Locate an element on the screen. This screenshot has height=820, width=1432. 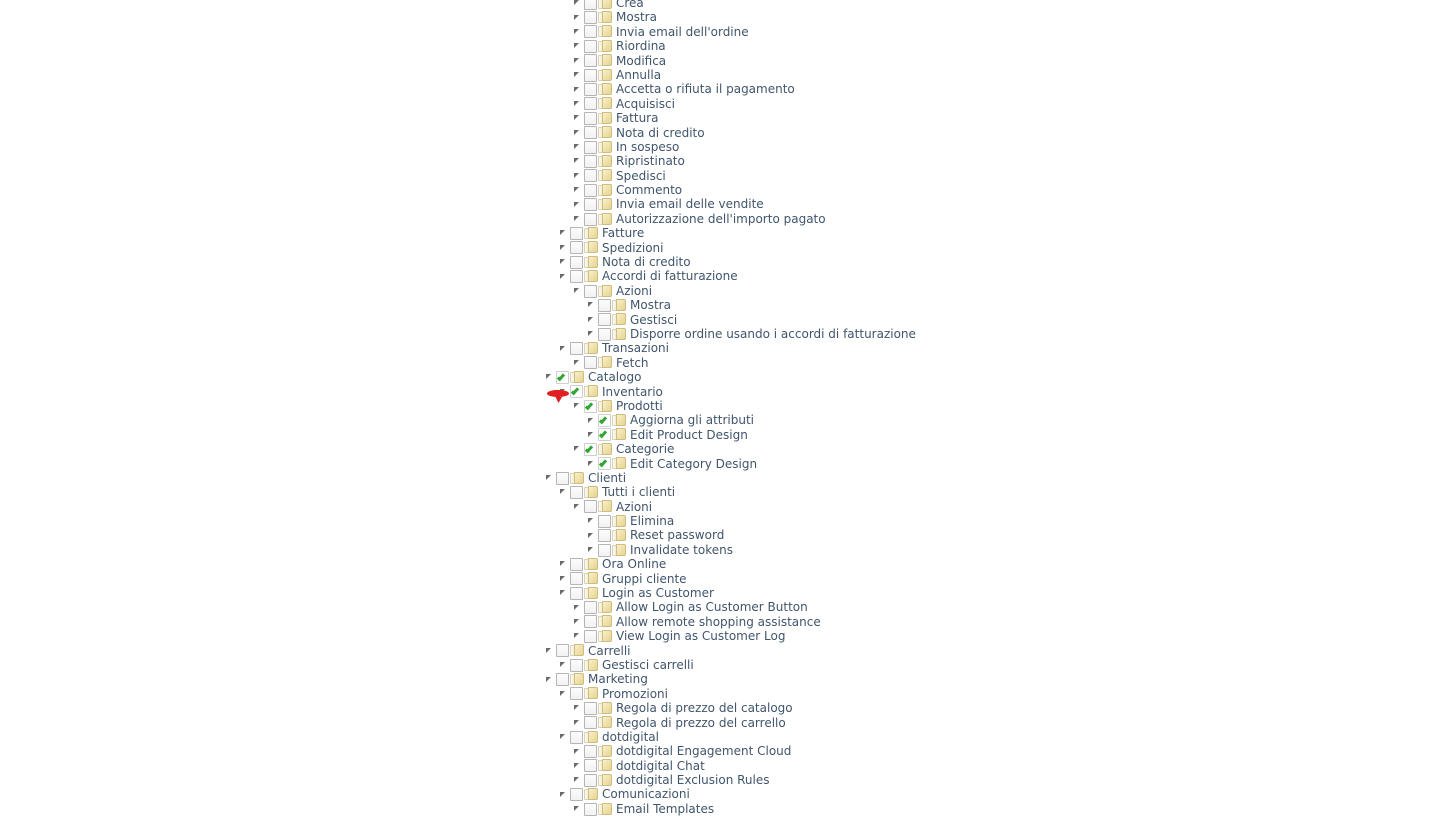
tree-node: Fetch is located at coordinates (973, 363).